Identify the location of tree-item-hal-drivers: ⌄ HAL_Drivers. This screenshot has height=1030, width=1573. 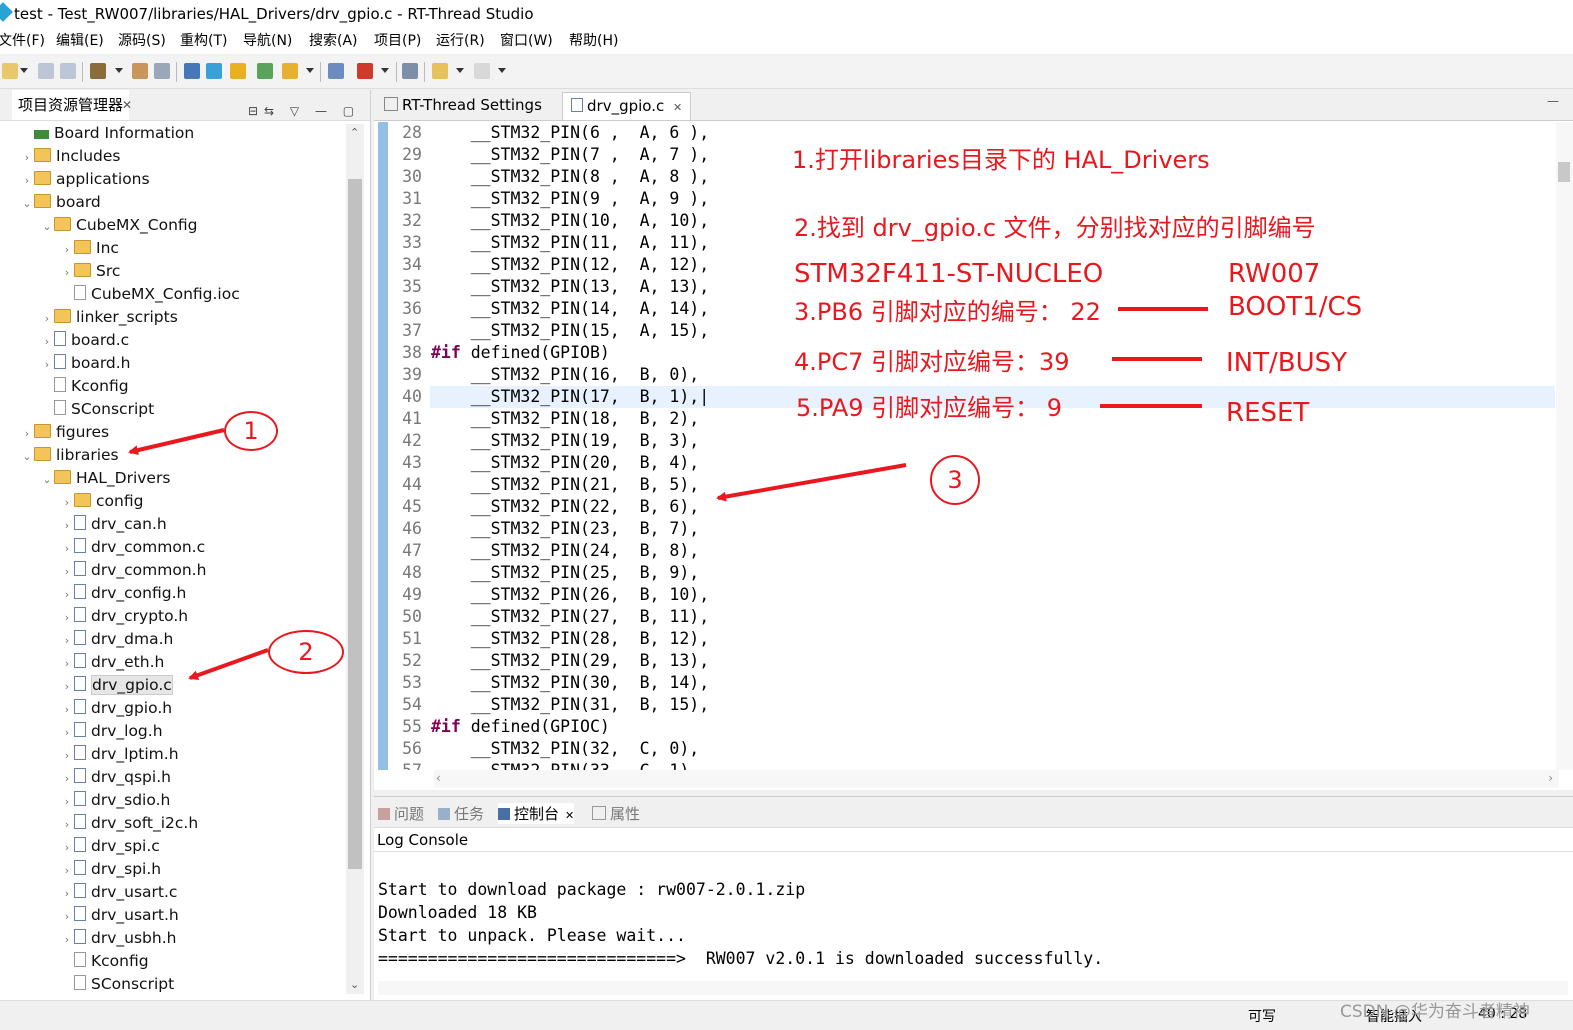
(105, 478).